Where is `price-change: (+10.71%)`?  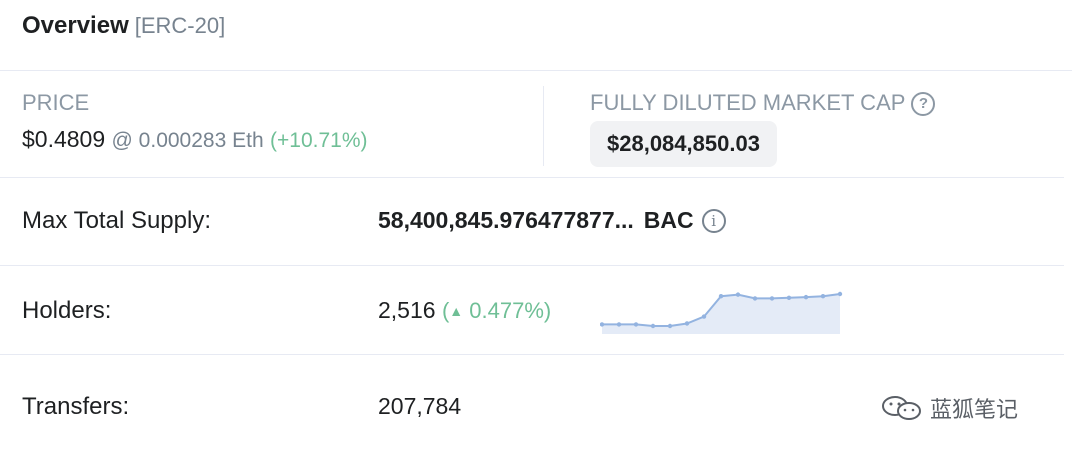
price-change: (+10.71%) is located at coordinates (319, 140).